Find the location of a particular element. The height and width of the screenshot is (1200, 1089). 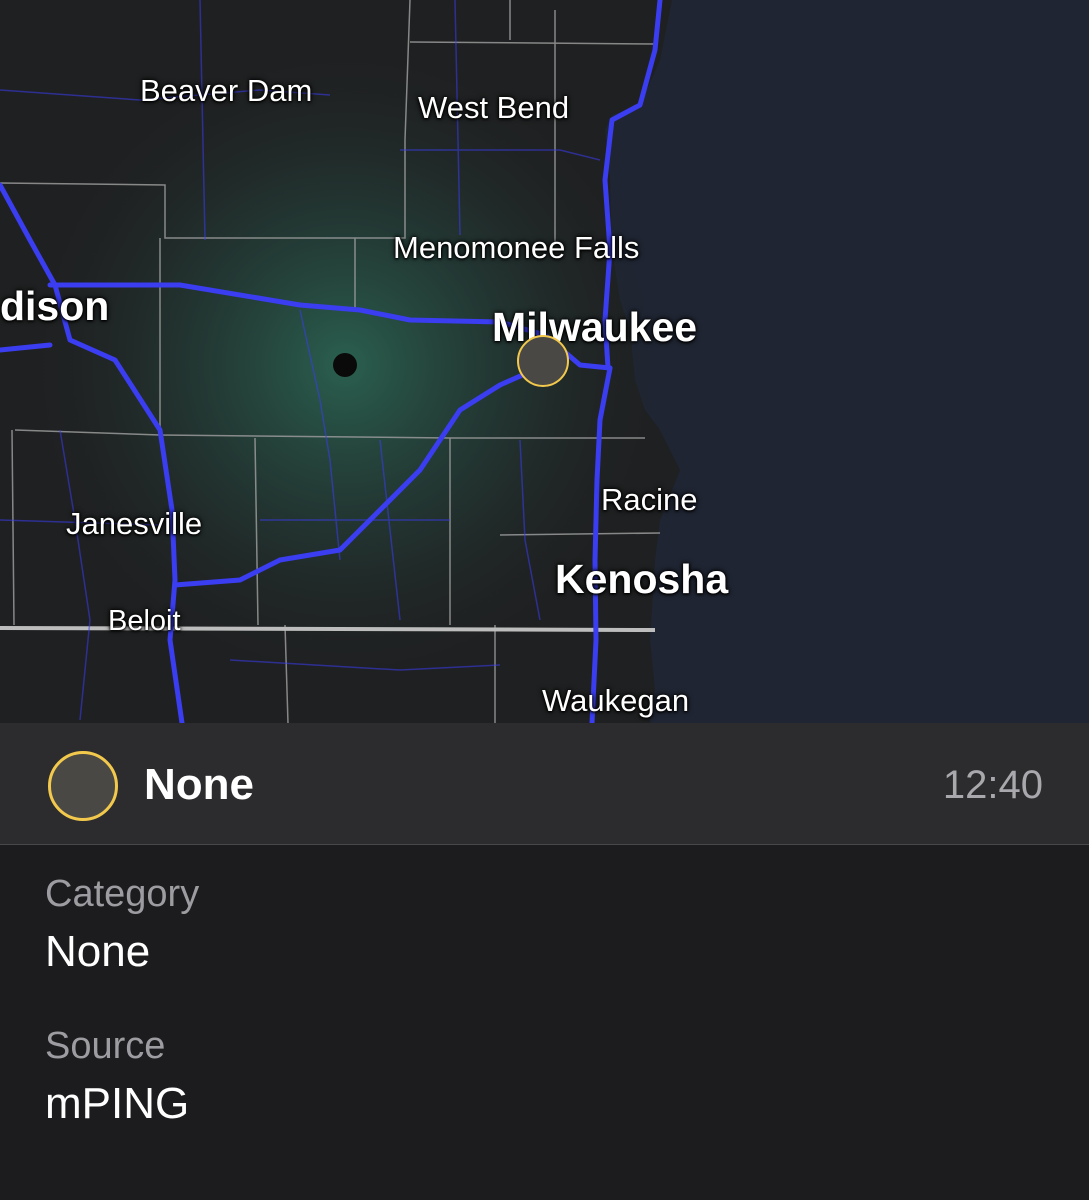

city-label-beloit: Beloit is located at coordinates (144, 621).